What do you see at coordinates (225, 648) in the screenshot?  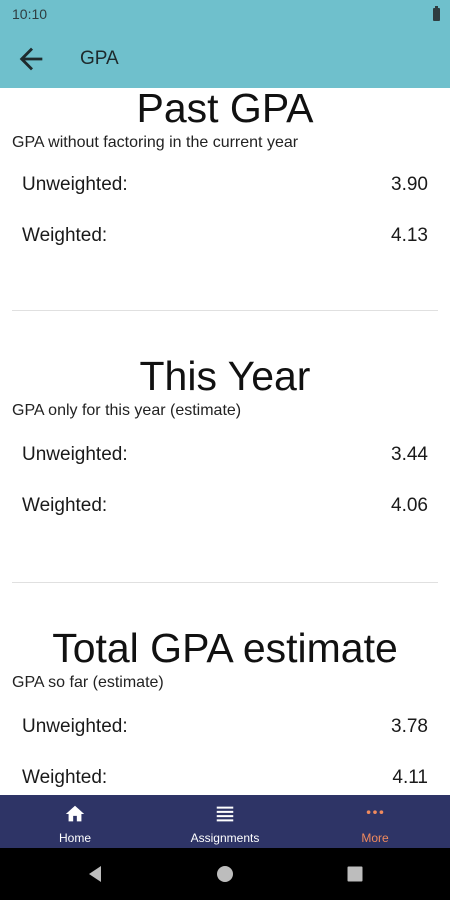 I see `section-title: Total GPA estimate` at bounding box center [225, 648].